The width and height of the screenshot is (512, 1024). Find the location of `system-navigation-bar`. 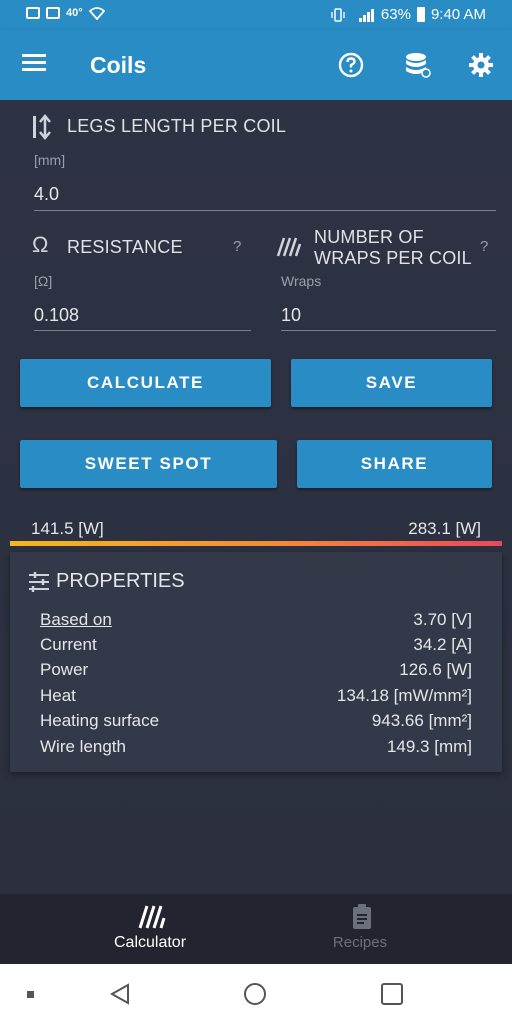

system-navigation-bar is located at coordinates (256, 994).